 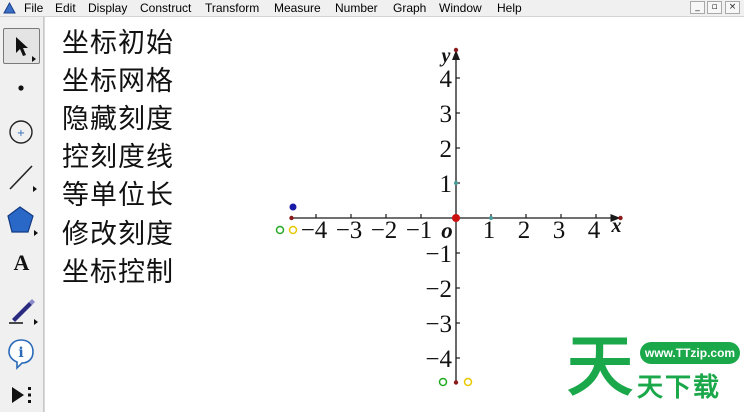 I want to click on y-axis-label: y, so click(x=445, y=56).